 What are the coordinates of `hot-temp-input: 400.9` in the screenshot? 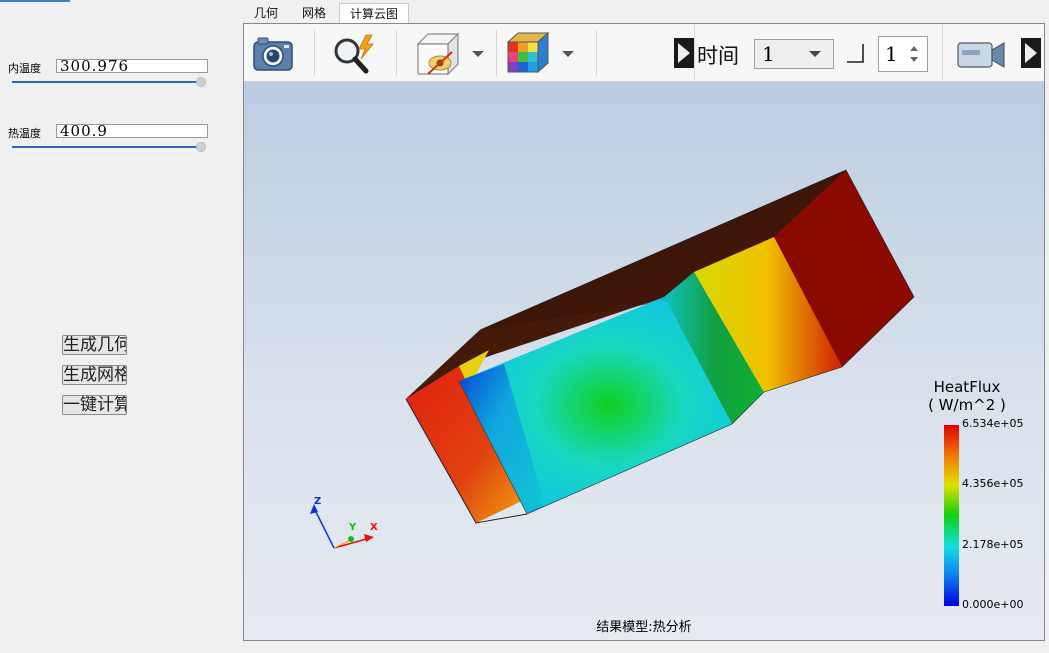 It's located at (132, 131).